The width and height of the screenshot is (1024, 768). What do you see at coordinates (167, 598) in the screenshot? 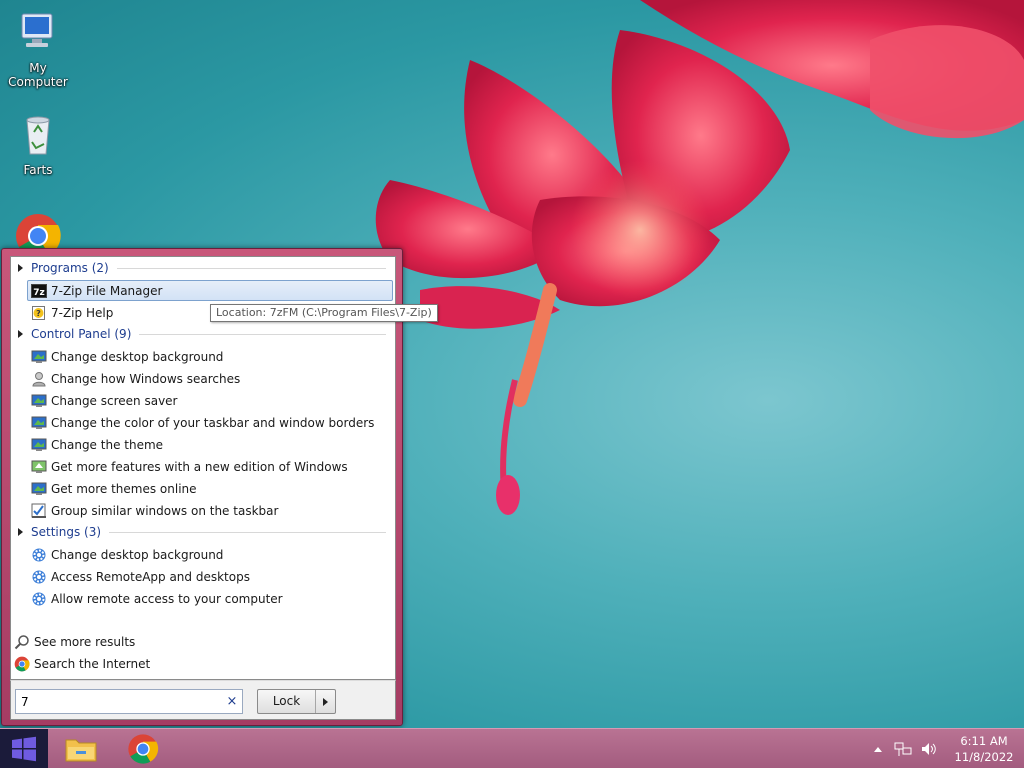
I see `result-label: Allow remote access to your computer` at bounding box center [167, 598].